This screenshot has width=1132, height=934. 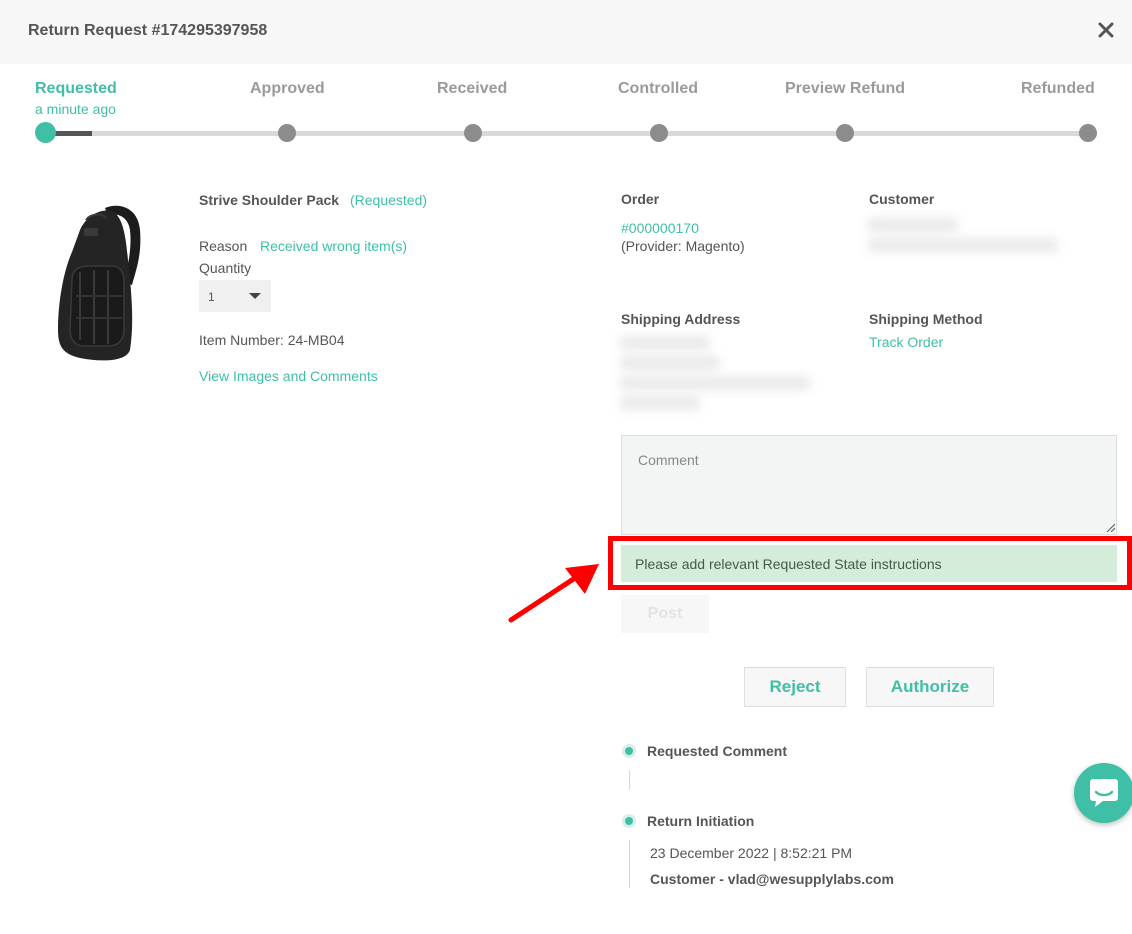 I want to click on product-image, so click(x=99, y=283).